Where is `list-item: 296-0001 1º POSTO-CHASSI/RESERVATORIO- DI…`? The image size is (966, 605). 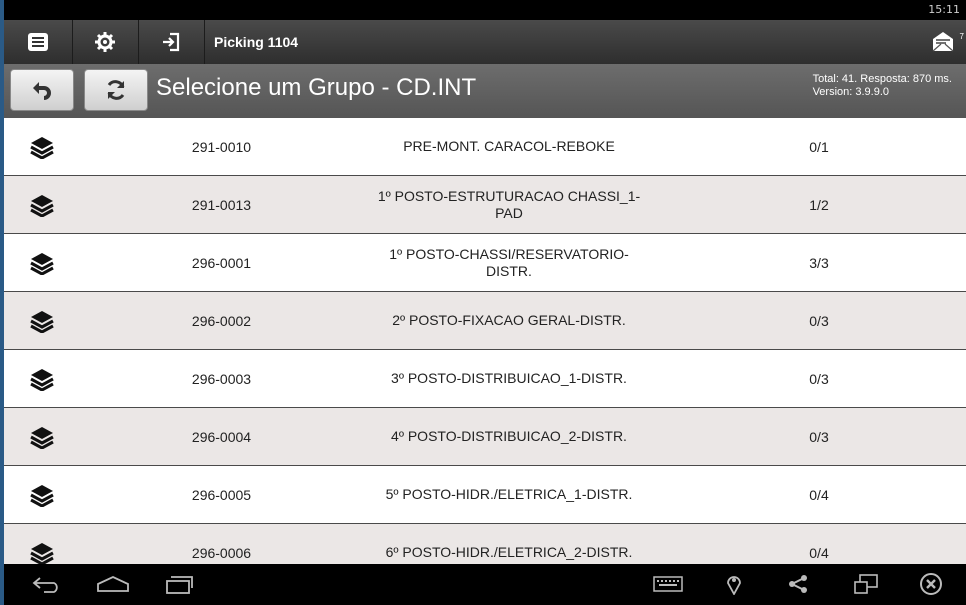 list-item: 296-0001 1º POSTO-CHASSI/RESERVATORIO- DI… is located at coordinates (485, 263).